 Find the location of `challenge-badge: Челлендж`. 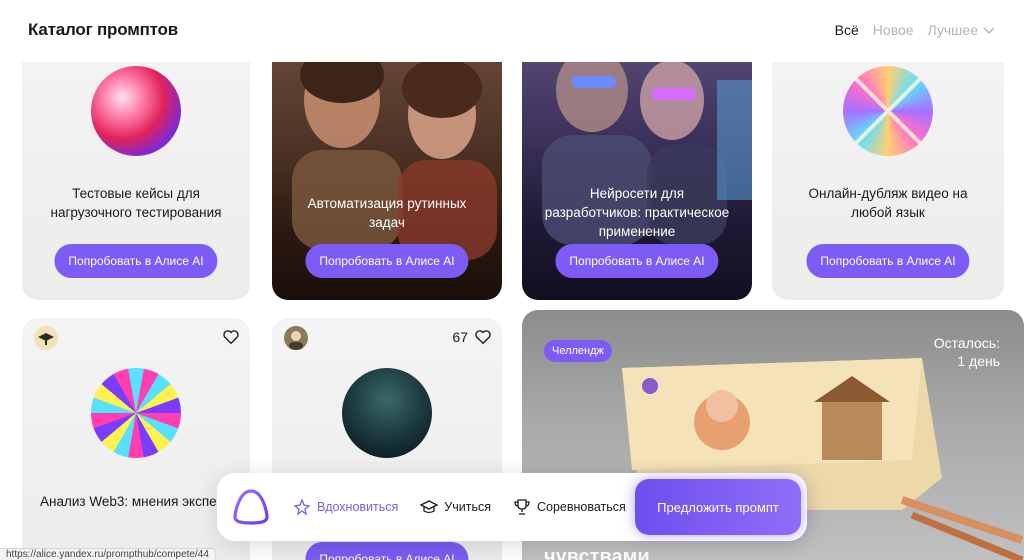

challenge-badge: Челлендж is located at coordinates (578, 351).